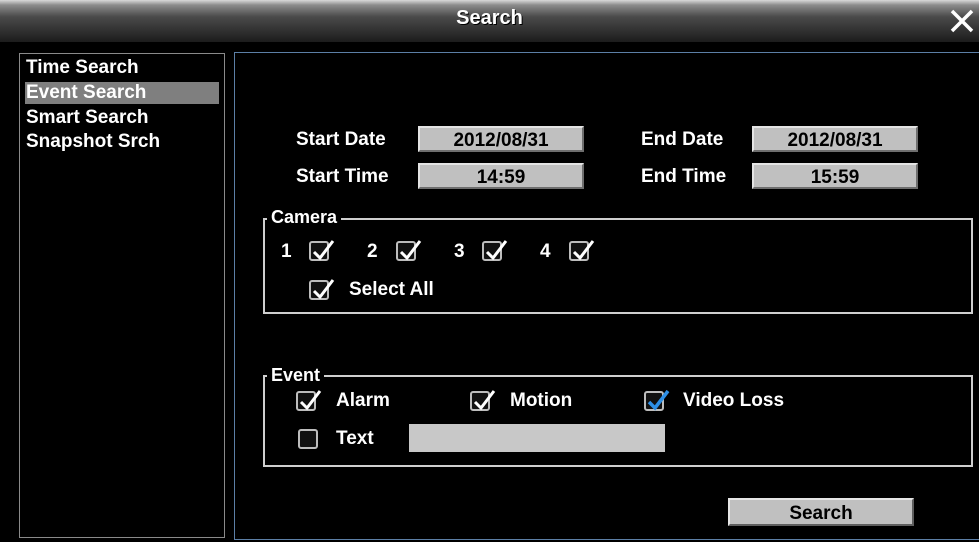 The width and height of the screenshot is (979, 542). What do you see at coordinates (82, 68) in the screenshot?
I see `sidebar-item-time-search: Time Search` at bounding box center [82, 68].